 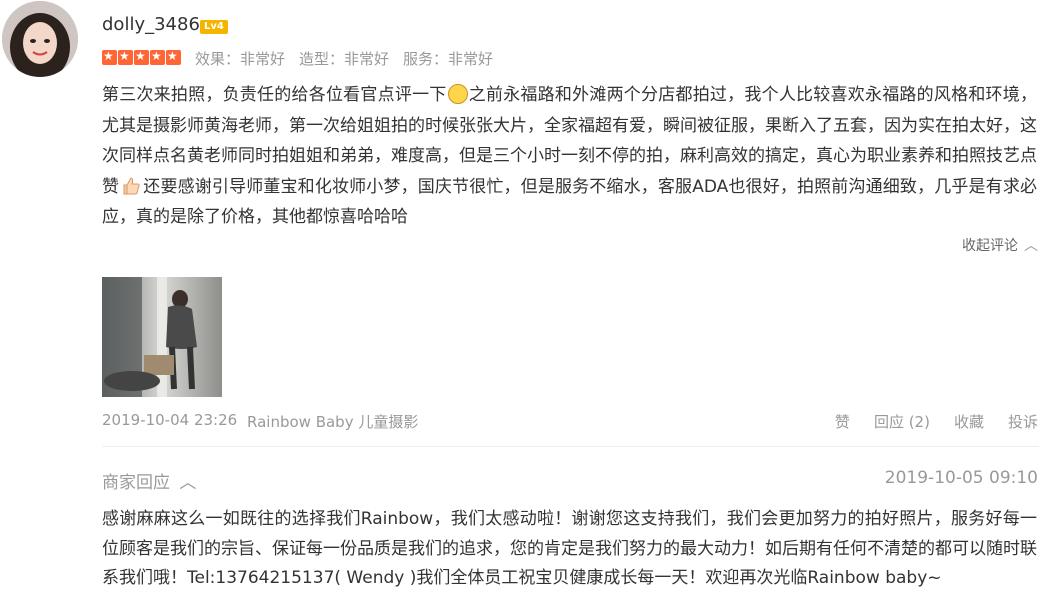 I want to click on merchant-reply-toggle: 商家回应 ︿, so click(x=149, y=480).